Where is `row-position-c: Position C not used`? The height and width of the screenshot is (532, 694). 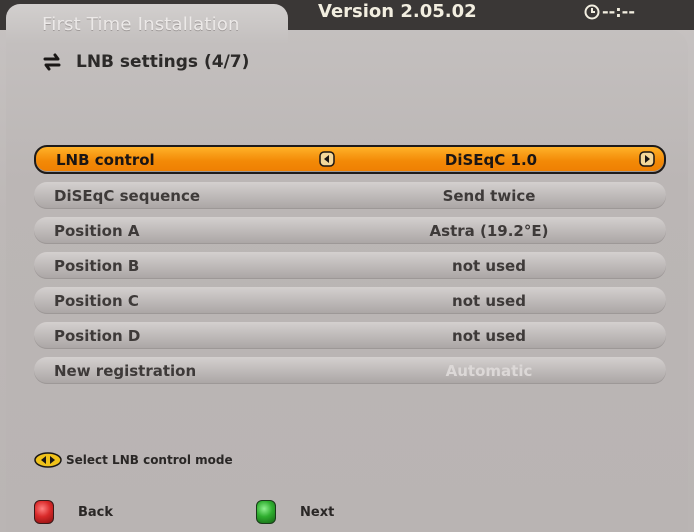
row-position-c: Position C not used is located at coordinates (350, 300).